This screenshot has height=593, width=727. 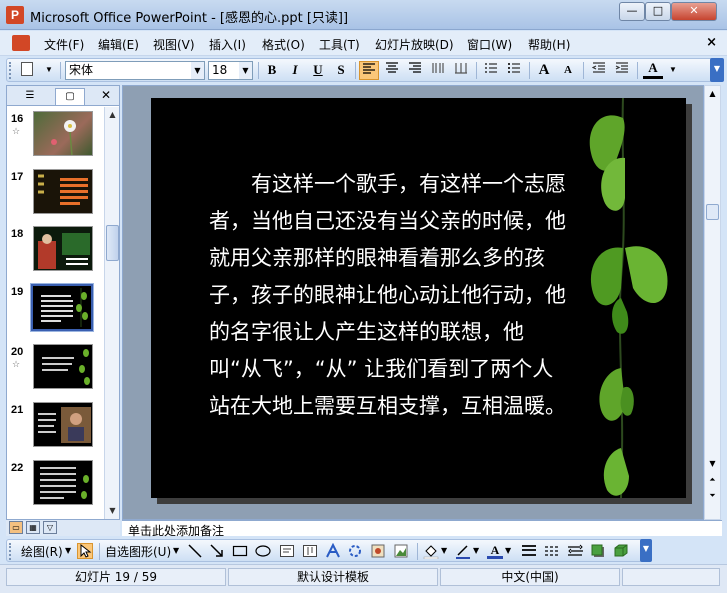 What do you see at coordinates (401, 551) in the screenshot?
I see `picture-icon` at bounding box center [401, 551].